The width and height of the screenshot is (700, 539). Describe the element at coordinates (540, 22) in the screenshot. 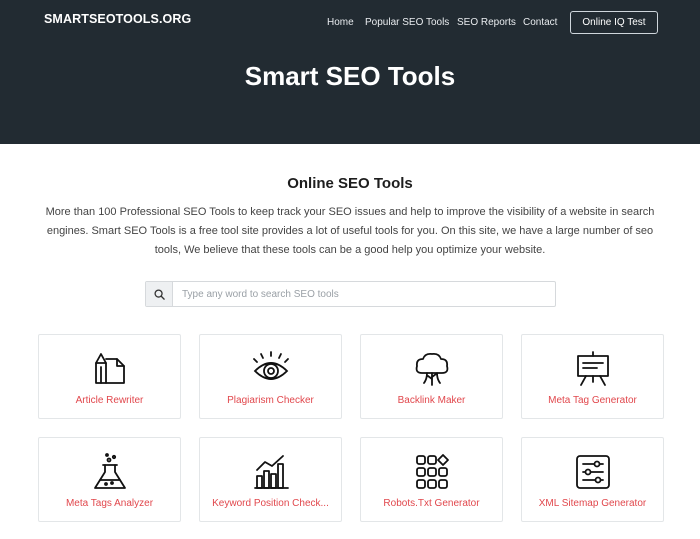

I see `nav-contact: Contact` at that location.